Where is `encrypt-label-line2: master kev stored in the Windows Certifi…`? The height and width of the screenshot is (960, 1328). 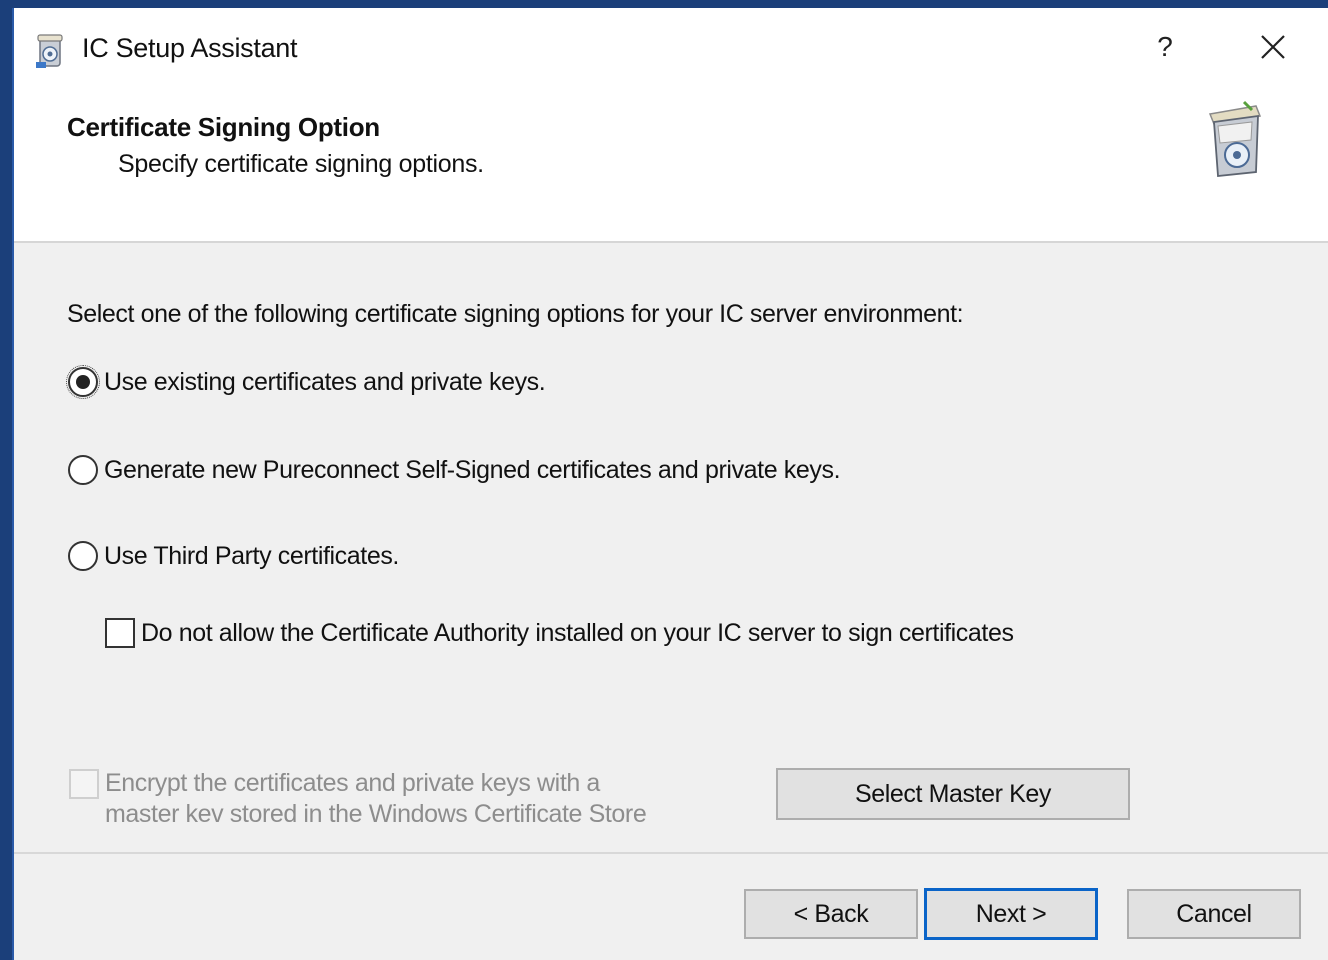 encrypt-label-line2: master kev stored in the Windows Certifi… is located at coordinates (376, 814).